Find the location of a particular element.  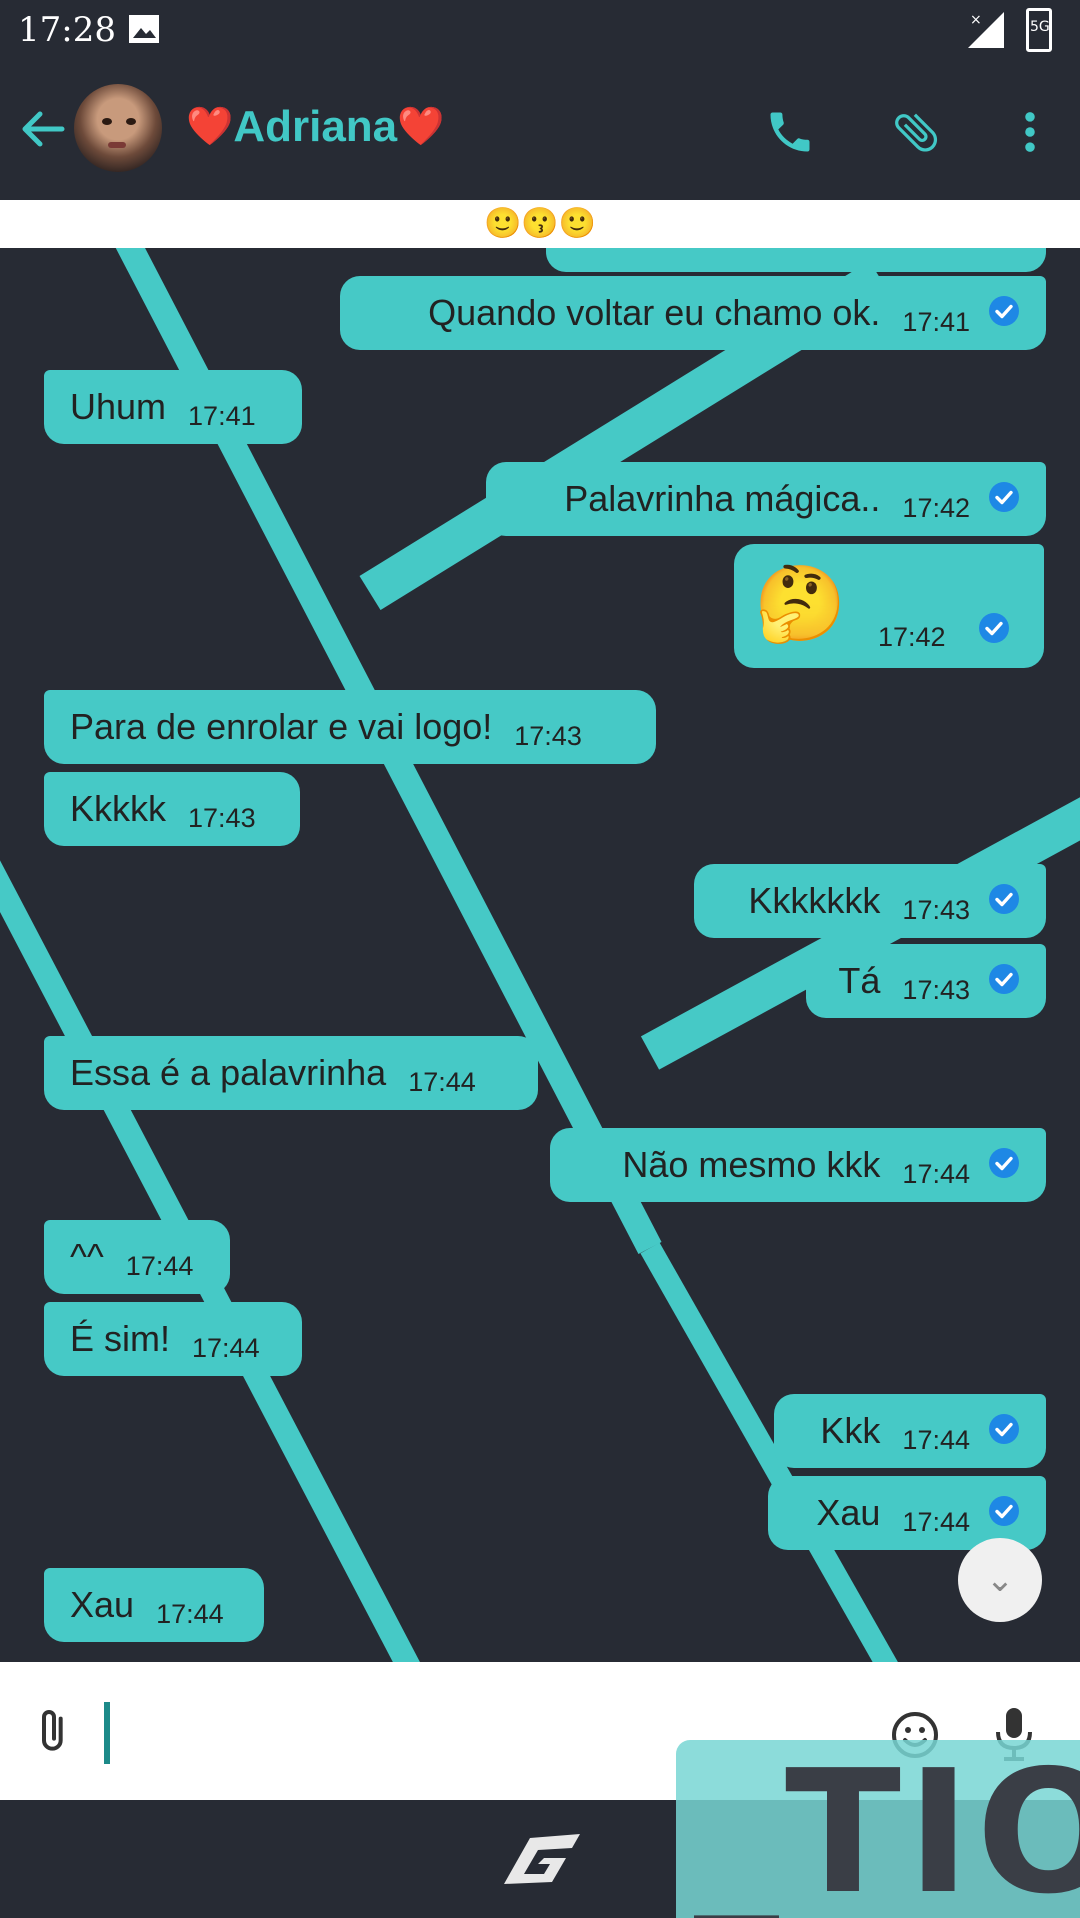

message-text: É sim! is located at coordinates (120, 1338).